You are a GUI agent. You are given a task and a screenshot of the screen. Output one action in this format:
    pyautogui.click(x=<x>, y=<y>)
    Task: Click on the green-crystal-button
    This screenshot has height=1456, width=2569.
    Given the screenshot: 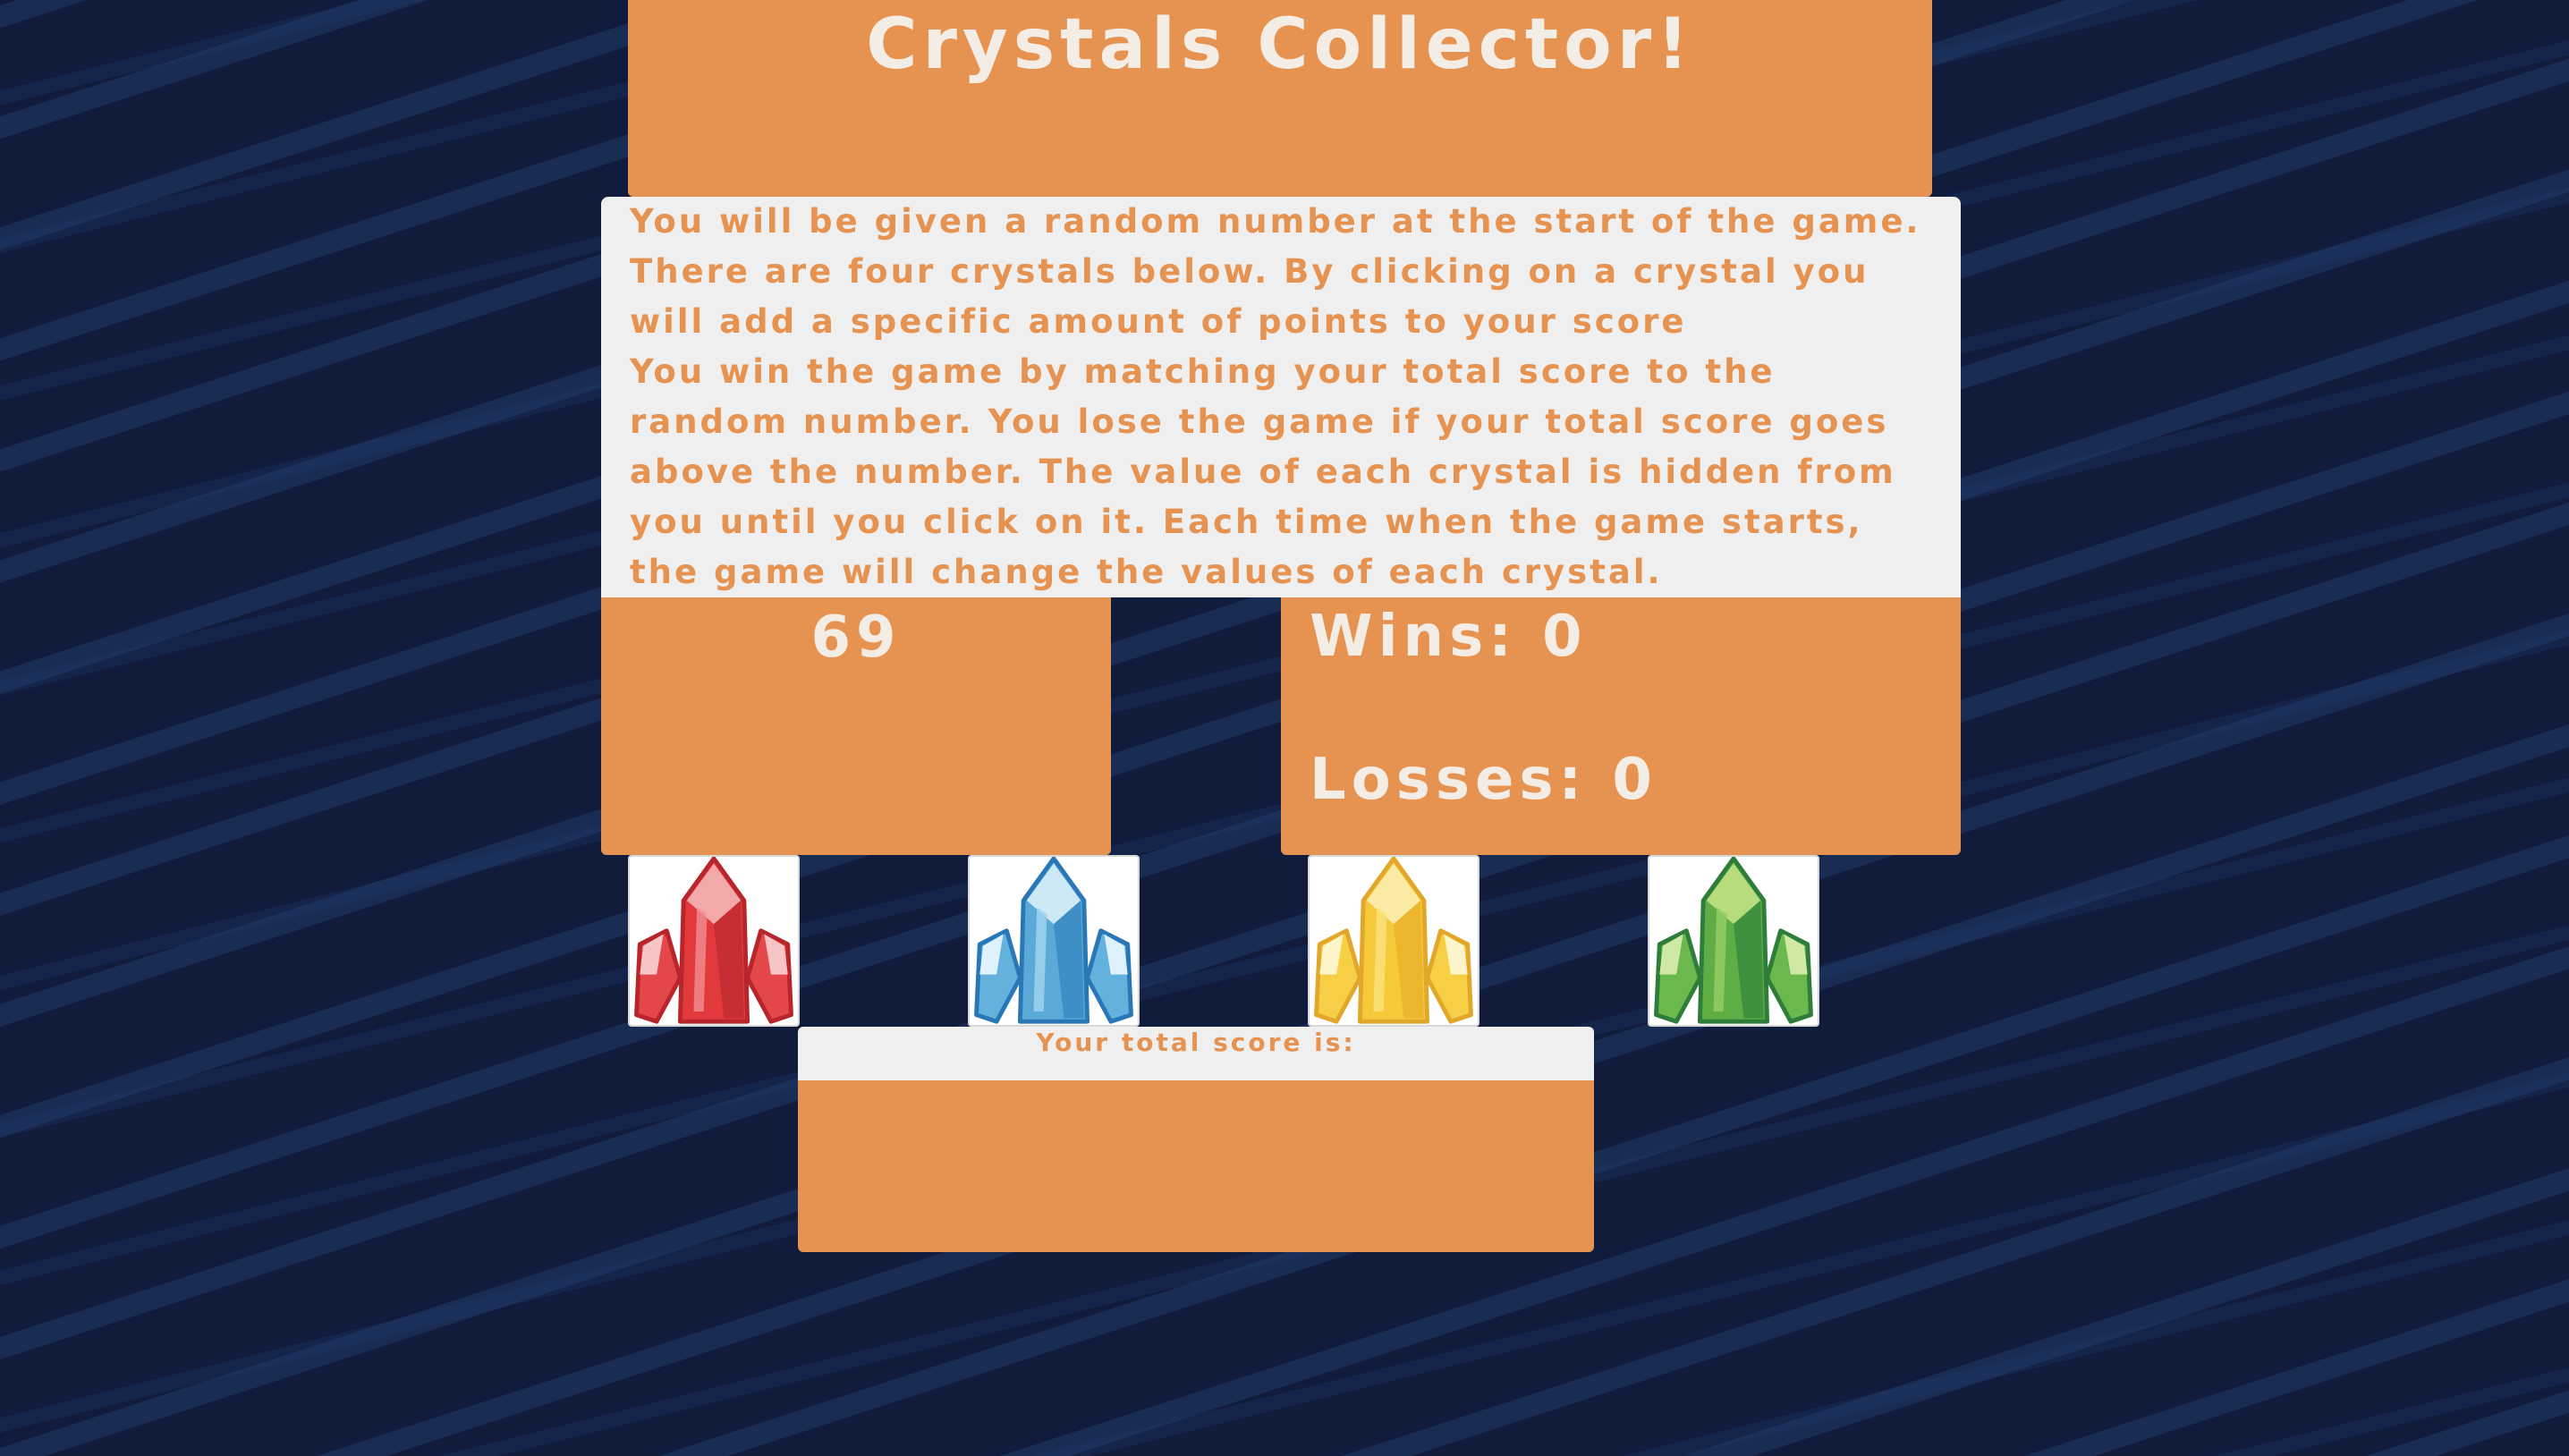 What is the action you would take?
    pyautogui.click(x=1734, y=941)
    